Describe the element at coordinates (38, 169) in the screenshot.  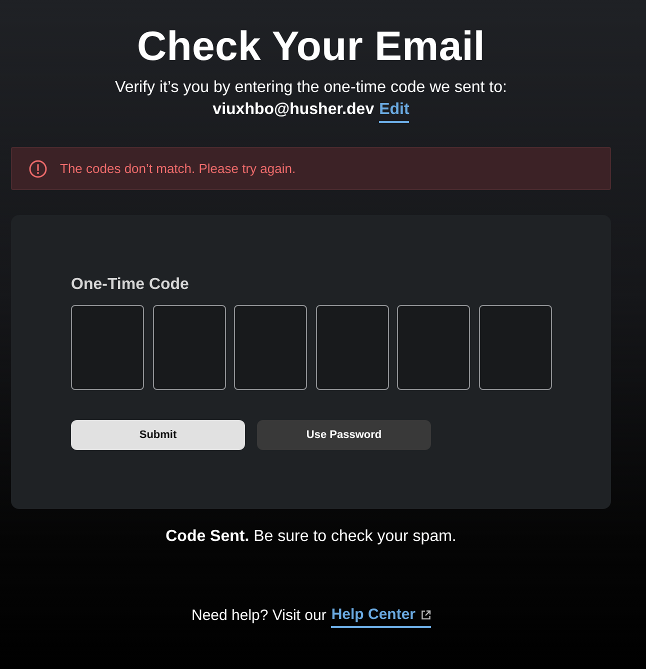
I see `alert-icon` at that location.